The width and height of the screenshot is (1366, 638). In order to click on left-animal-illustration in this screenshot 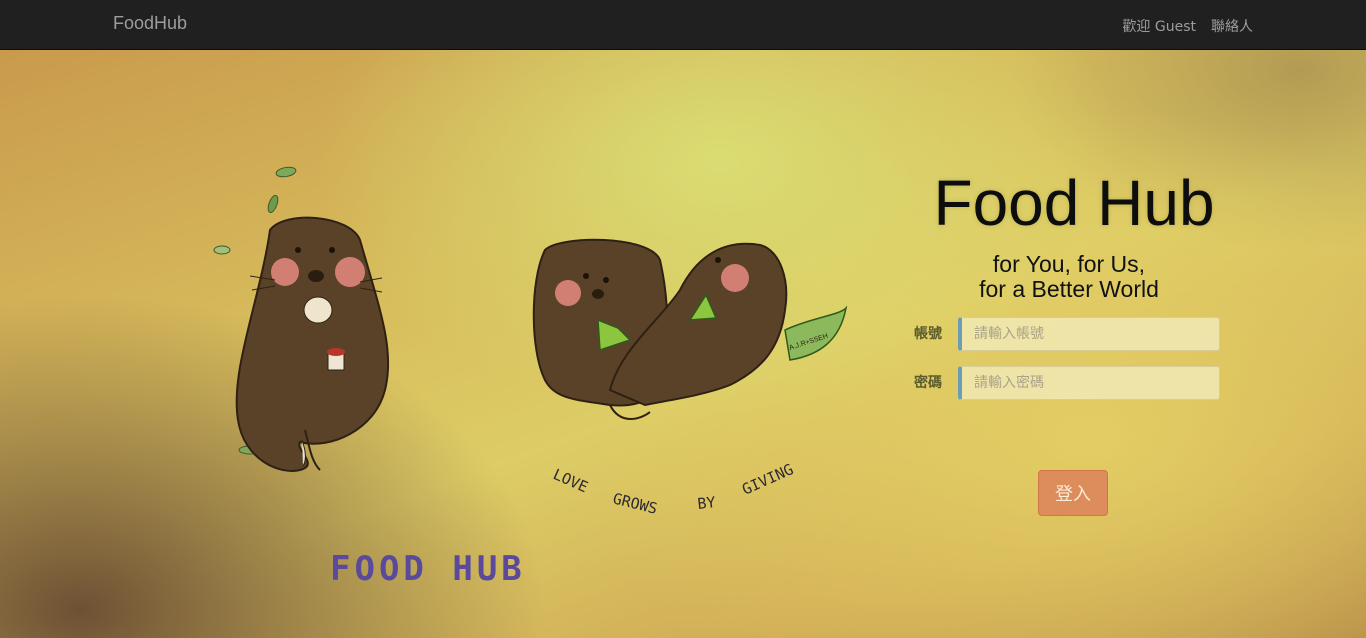, I will do `click(312, 344)`.